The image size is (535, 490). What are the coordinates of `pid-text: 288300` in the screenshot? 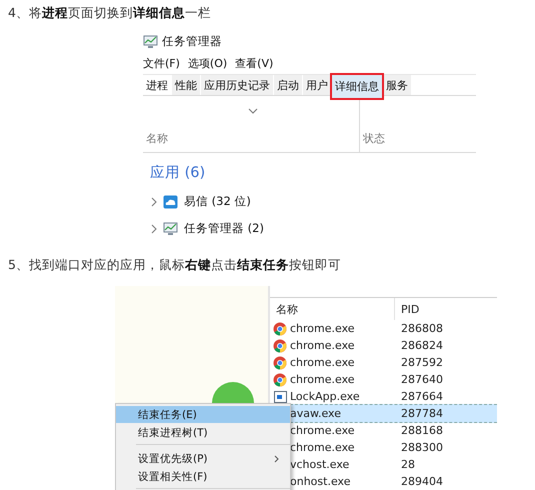 It's located at (422, 447).